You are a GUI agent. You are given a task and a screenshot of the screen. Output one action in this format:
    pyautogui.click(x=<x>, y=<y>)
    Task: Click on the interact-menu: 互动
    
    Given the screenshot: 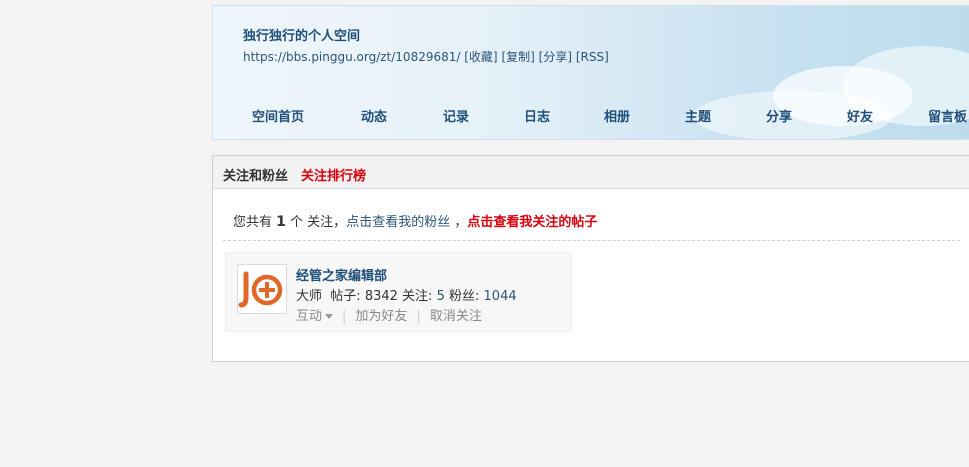 What is the action you would take?
    pyautogui.click(x=315, y=316)
    